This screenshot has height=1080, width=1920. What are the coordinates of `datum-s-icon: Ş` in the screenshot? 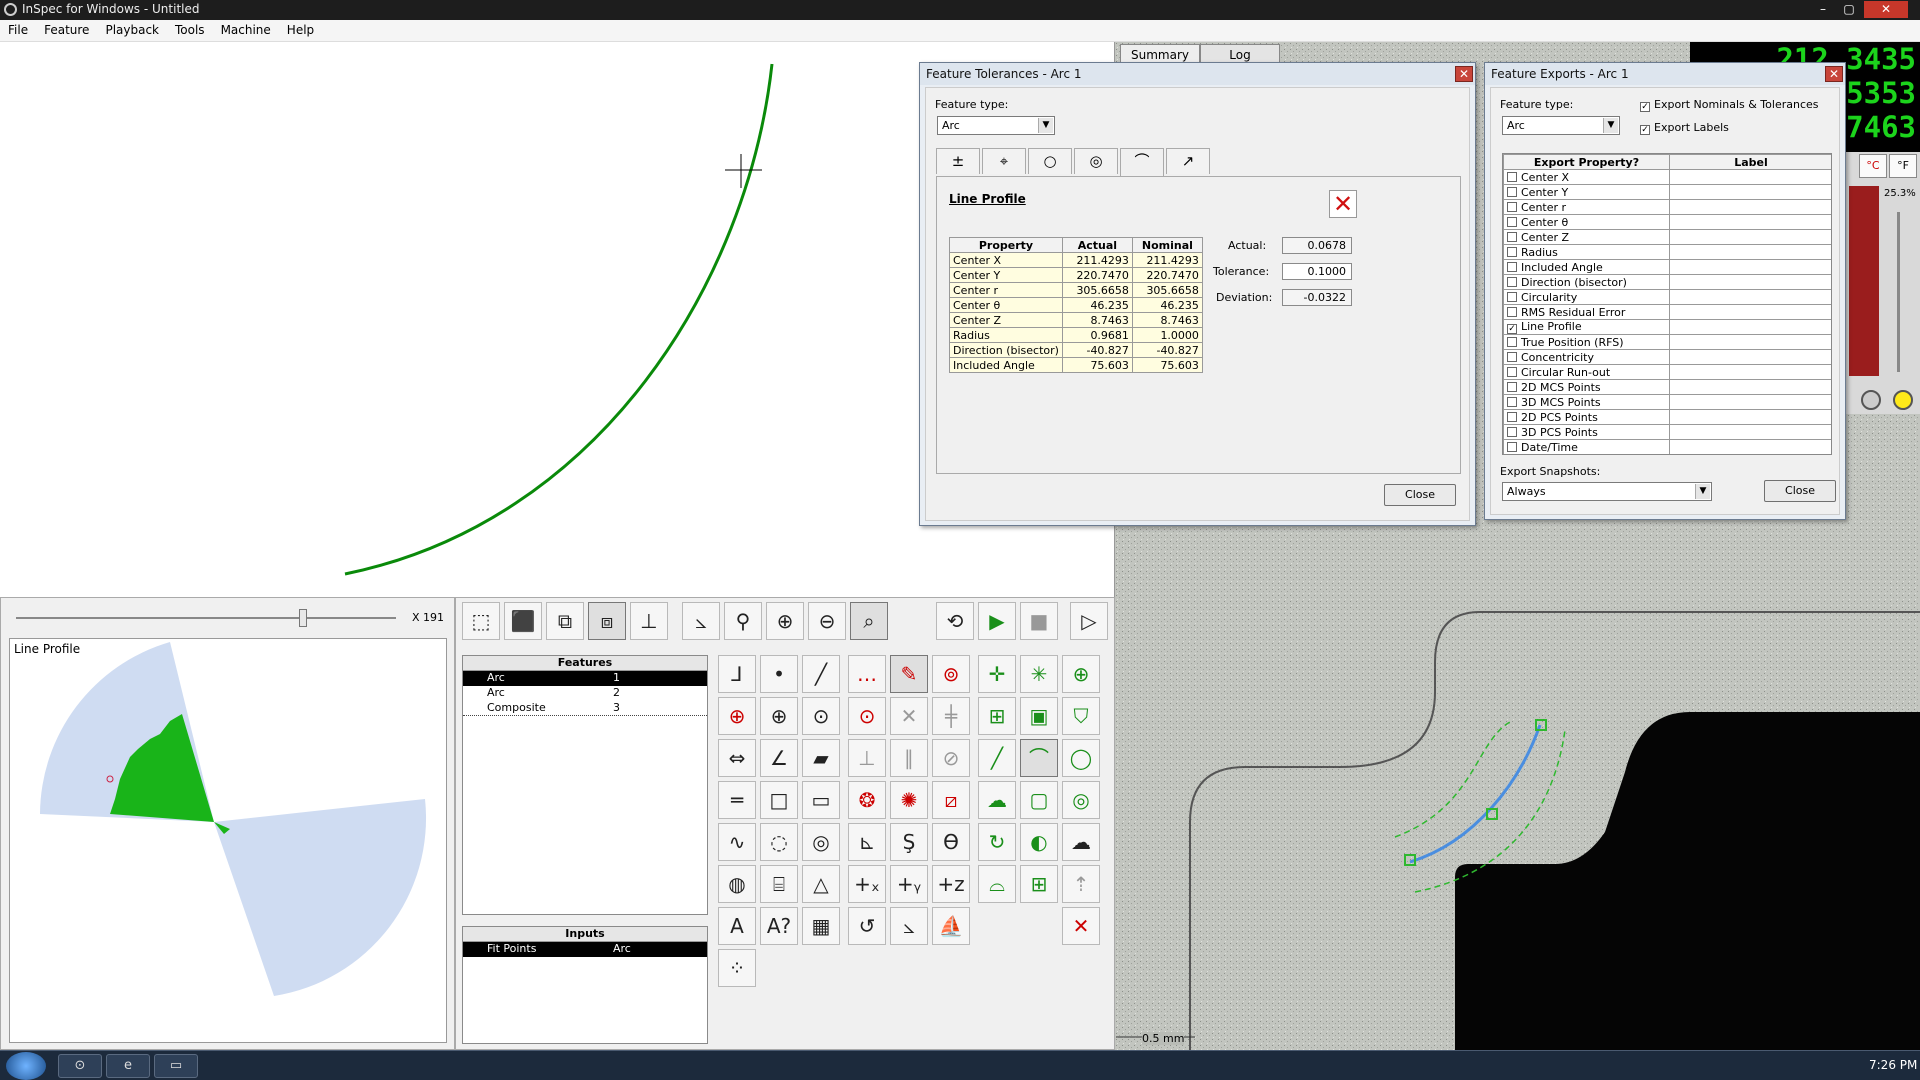 It's located at (909, 842).